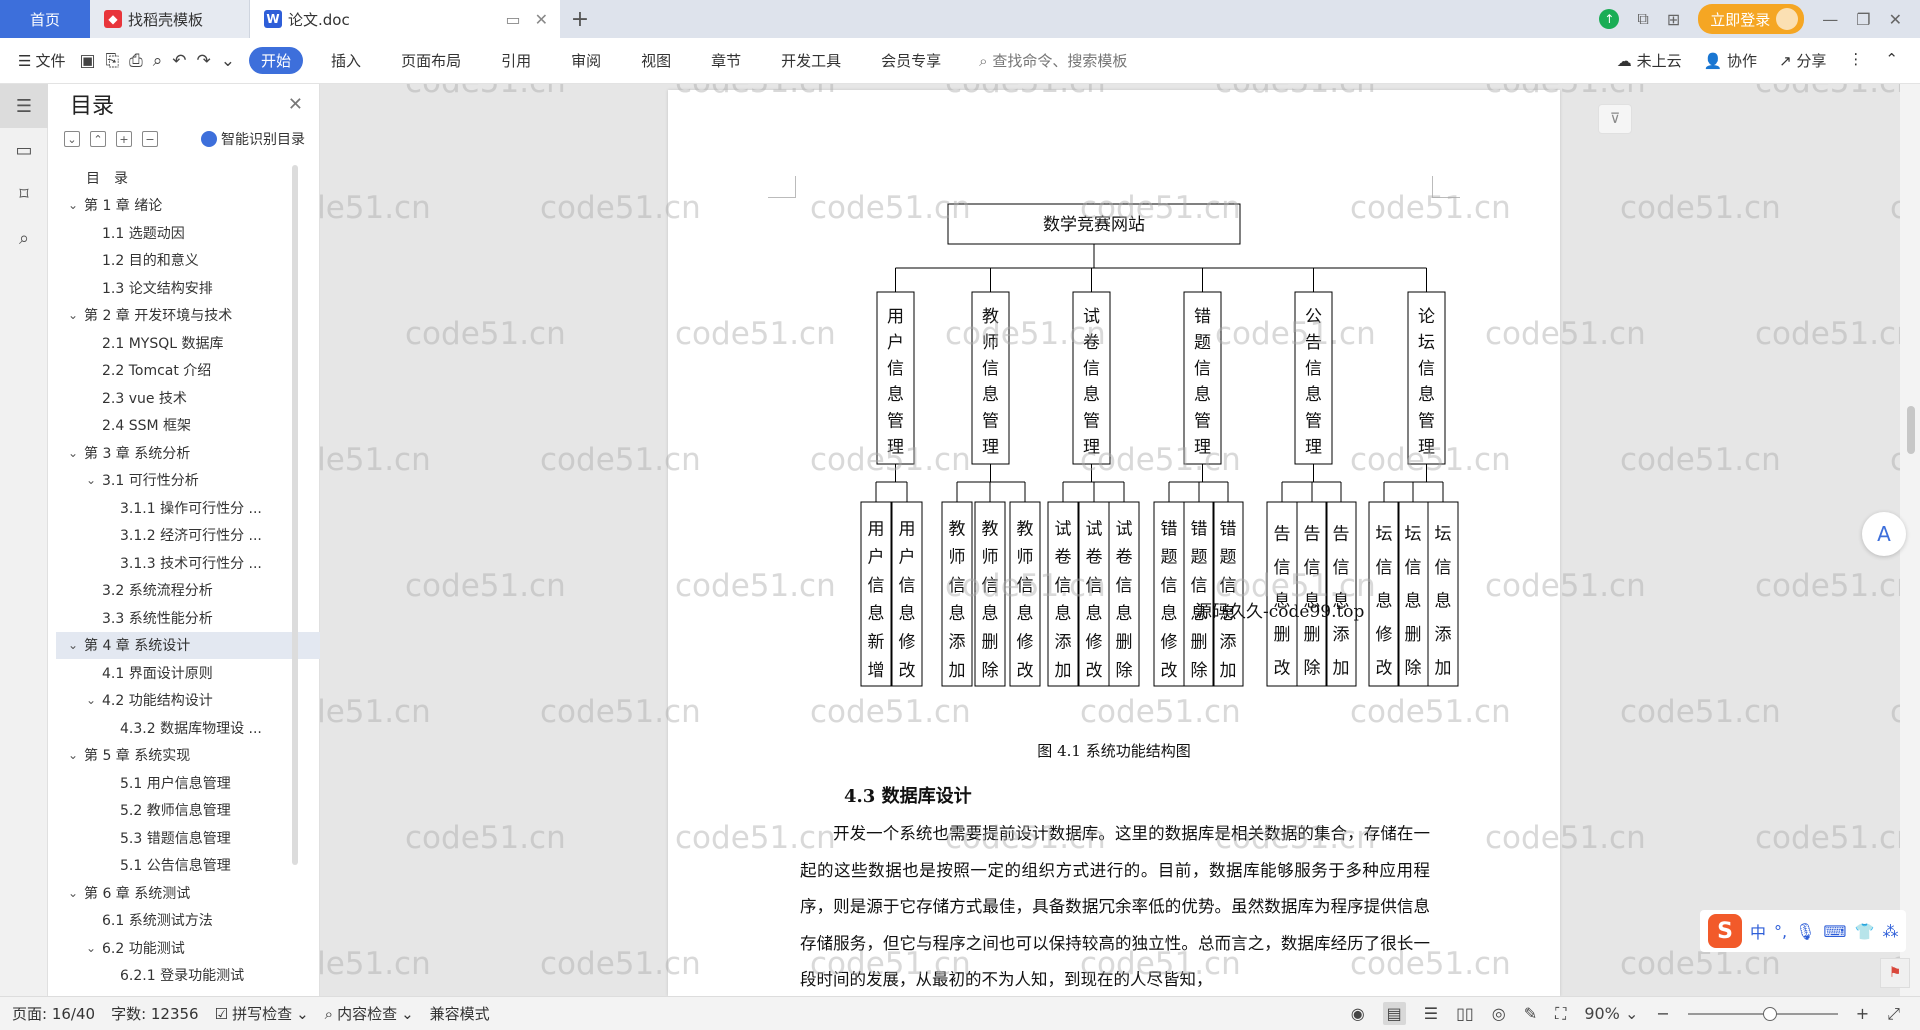 This screenshot has height=1030, width=1920. What do you see at coordinates (124, 139) in the screenshot?
I see `add-heading-icon: +` at bounding box center [124, 139].